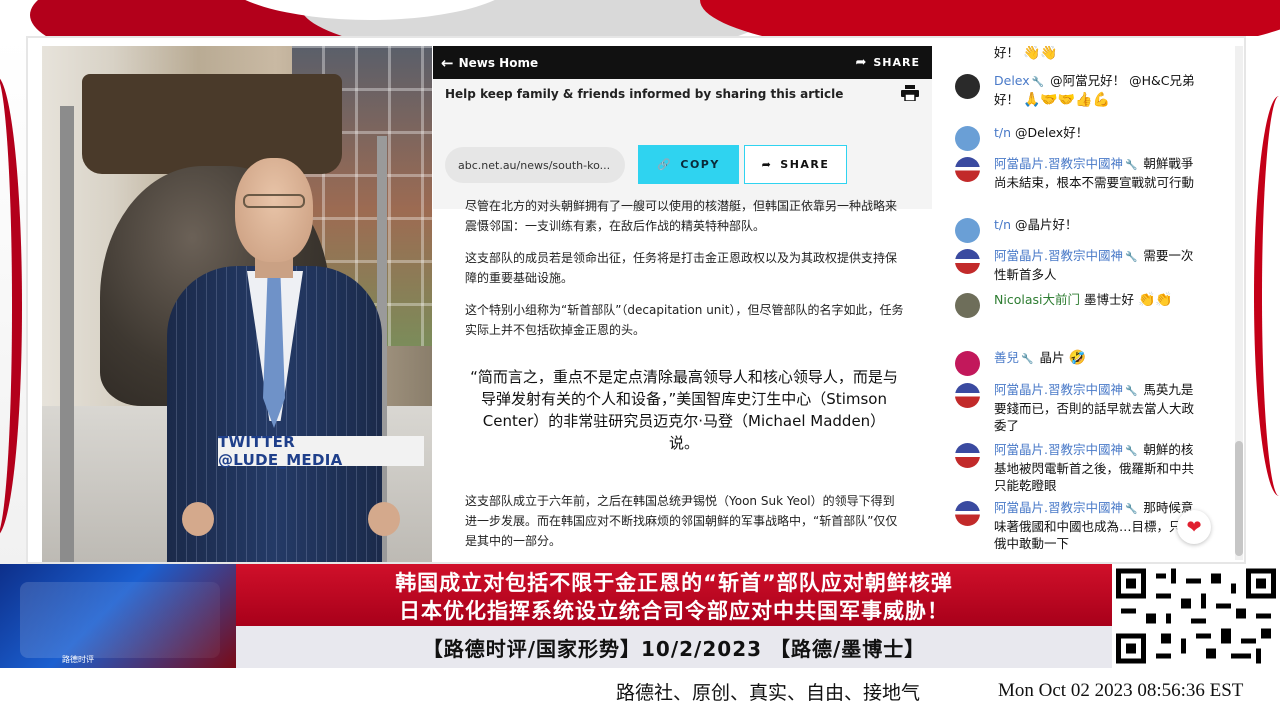  What do you see at coordinates (1046, 224) in the screenshot?
I see `chat-text: @晶片好！` at bounding box center [1046, 224].